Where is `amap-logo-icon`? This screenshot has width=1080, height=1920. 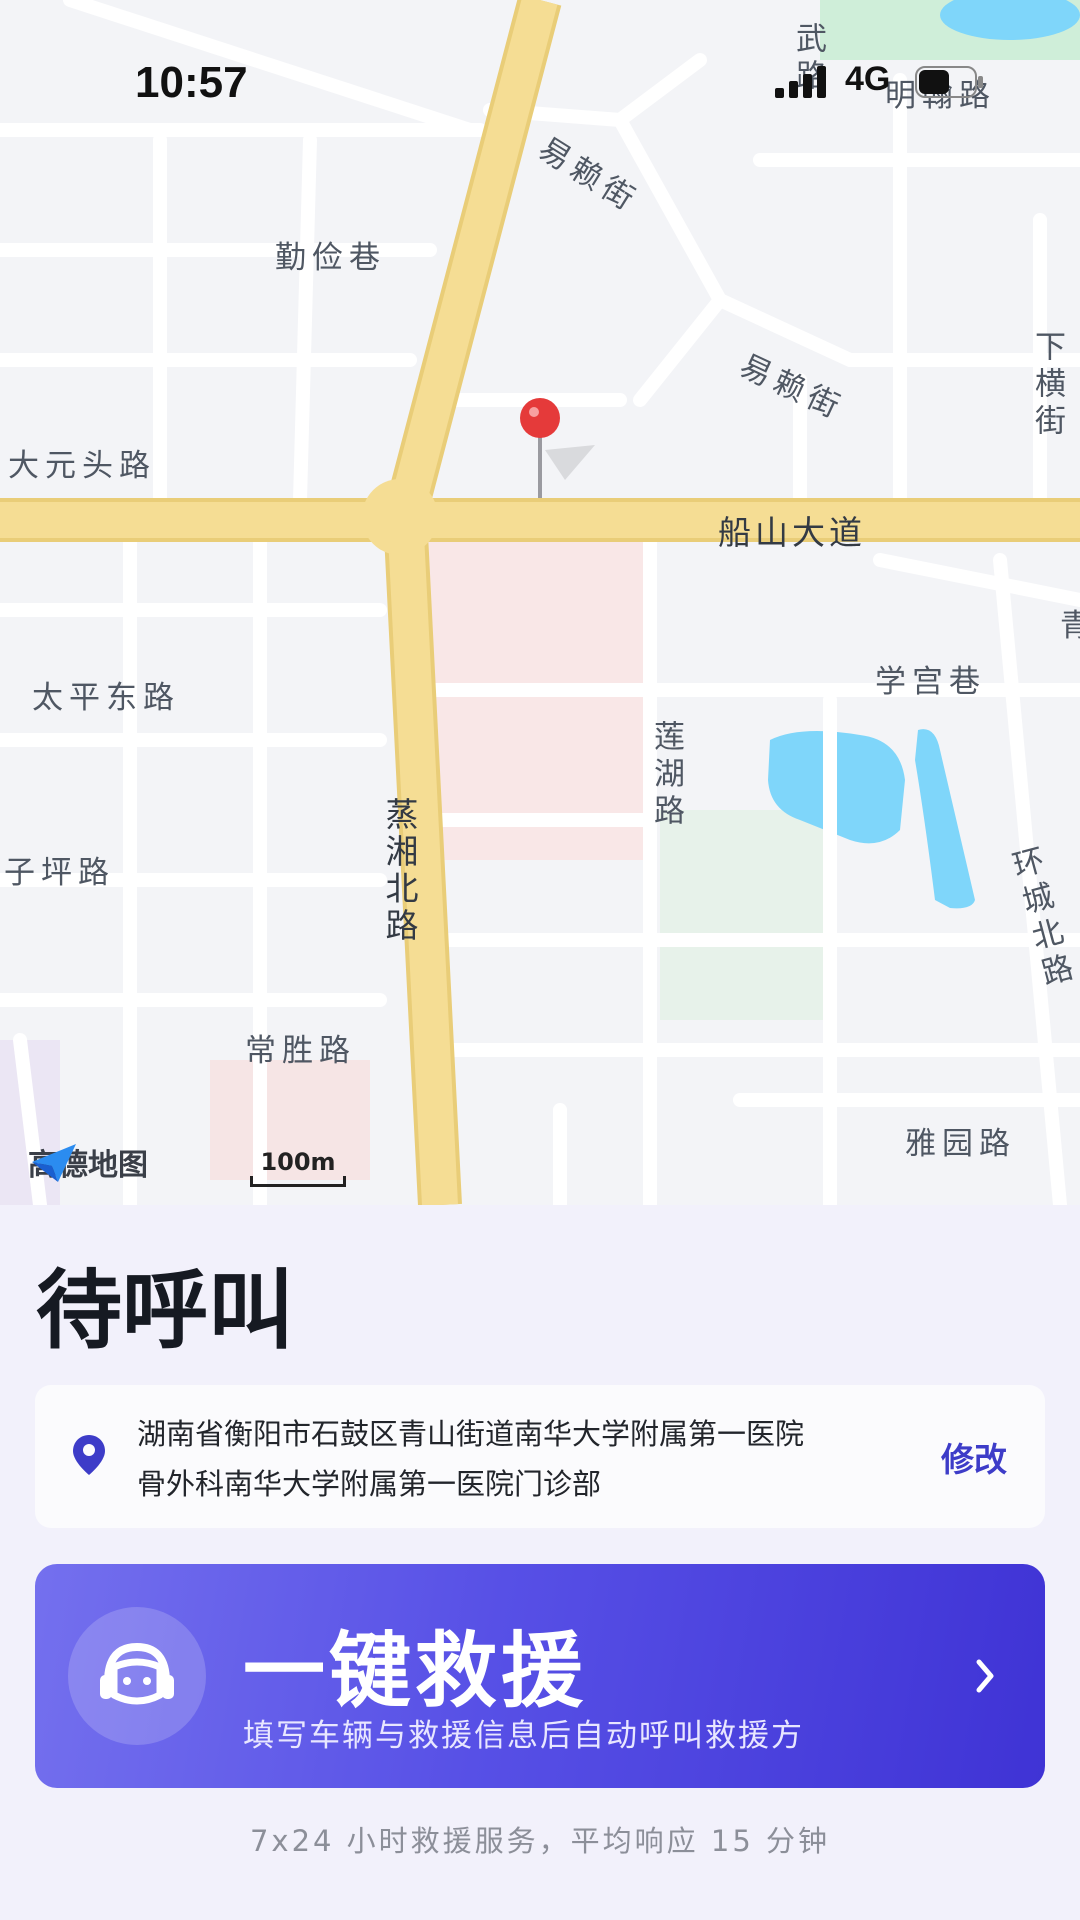
amap-logo-icon is located at coordinates (54, 1163).